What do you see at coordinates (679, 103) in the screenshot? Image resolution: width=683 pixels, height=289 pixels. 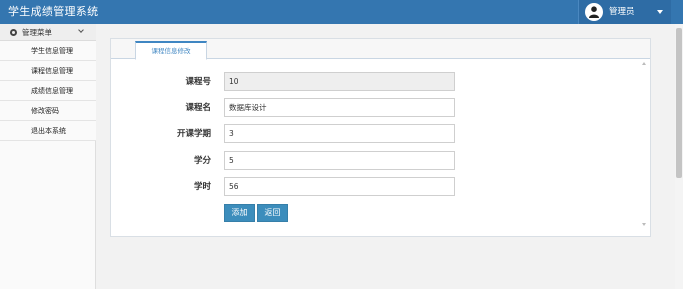 I see `page-scroll-thumb` at bounding box center [679, 103].